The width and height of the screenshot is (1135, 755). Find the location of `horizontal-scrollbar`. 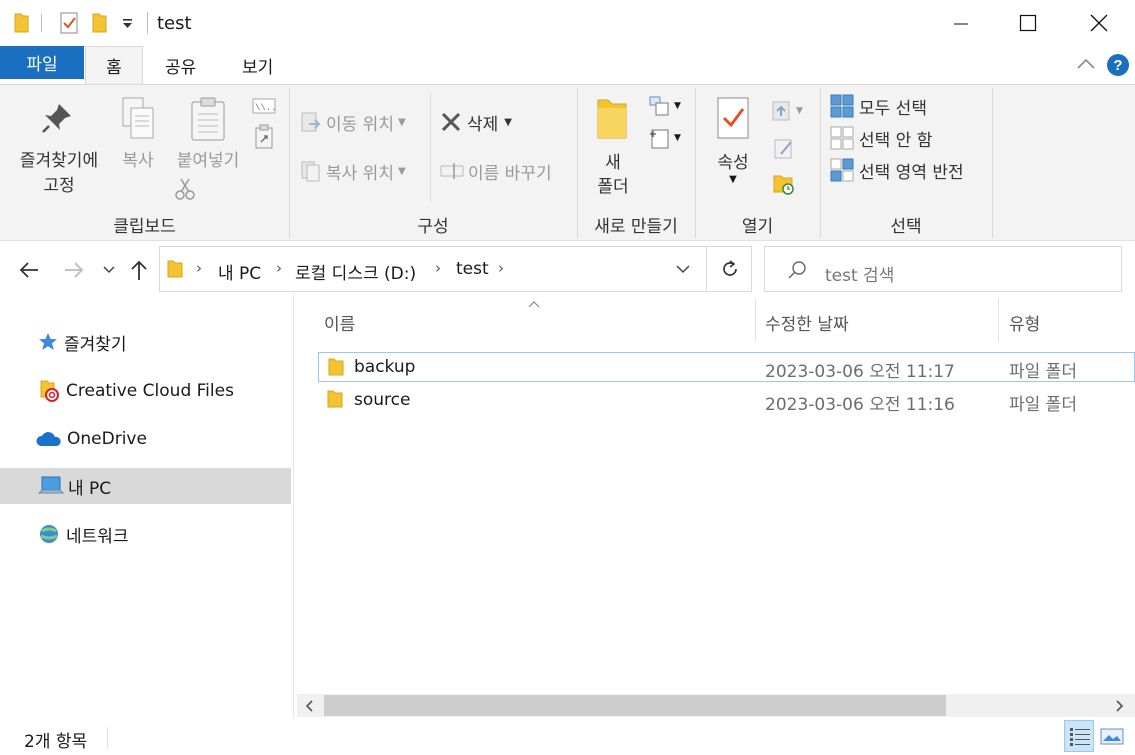

horizontal-scrollbar is located at coordinates (716, 705).